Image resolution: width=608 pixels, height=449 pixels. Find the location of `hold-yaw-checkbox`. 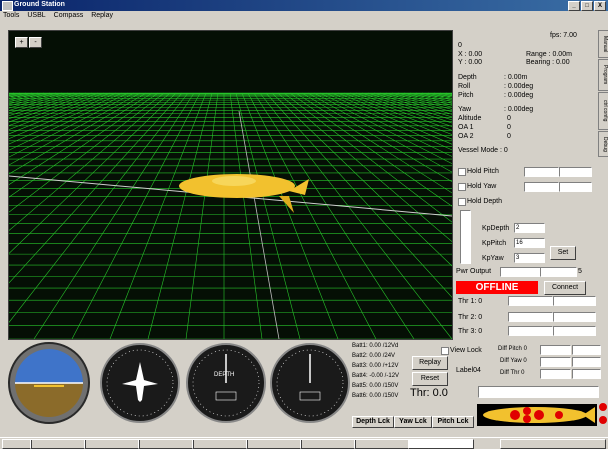

hold-yaw-checkbox is located at coordinates (462, 187).